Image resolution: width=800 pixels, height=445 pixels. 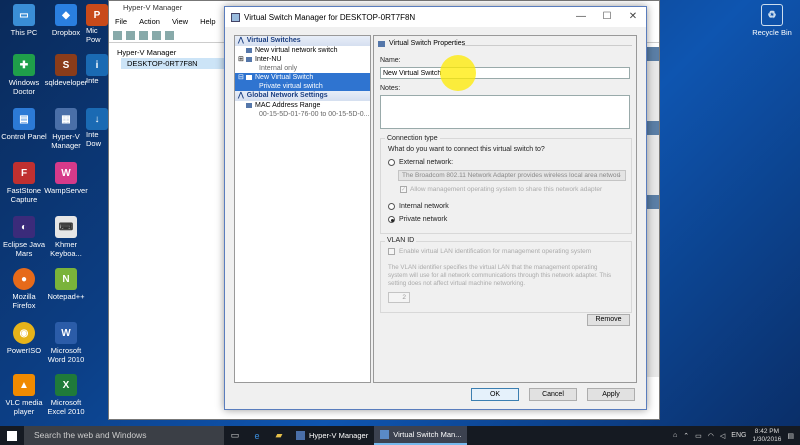 What do you see at coordinates (607, 17) in the screenshot?
I see `maximize-icon: ☐` at bounding box center [607, 17].